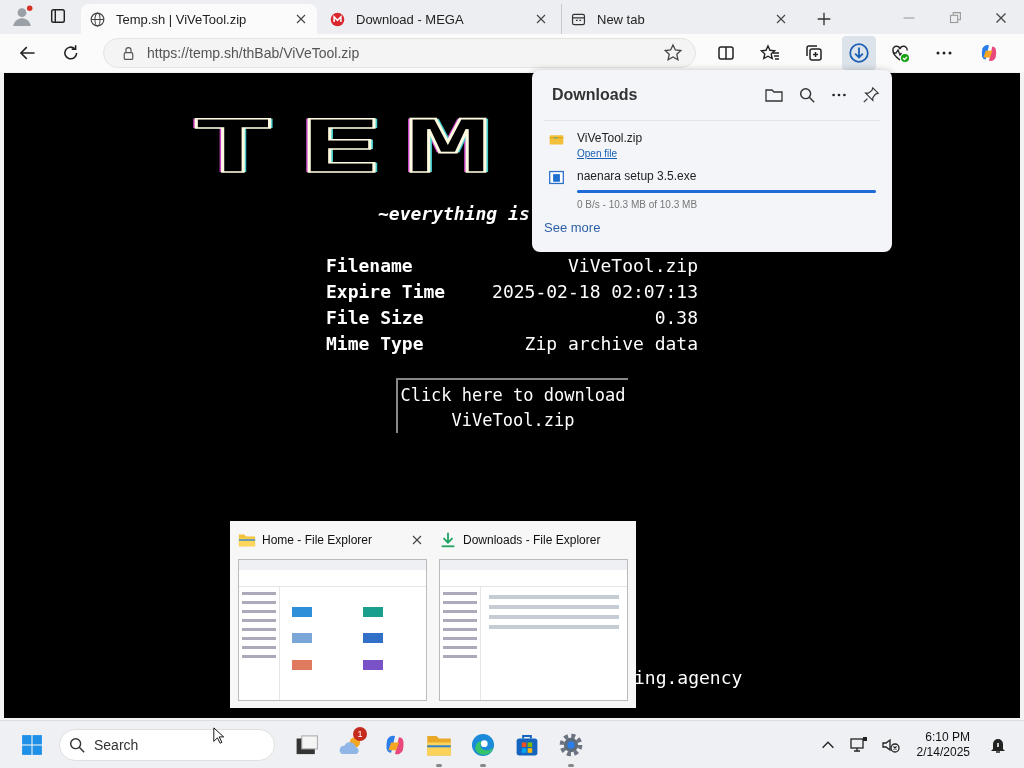  Describe the element at coordinates (859, 53) in the screenshot. I see `downloads-icon` at that location.